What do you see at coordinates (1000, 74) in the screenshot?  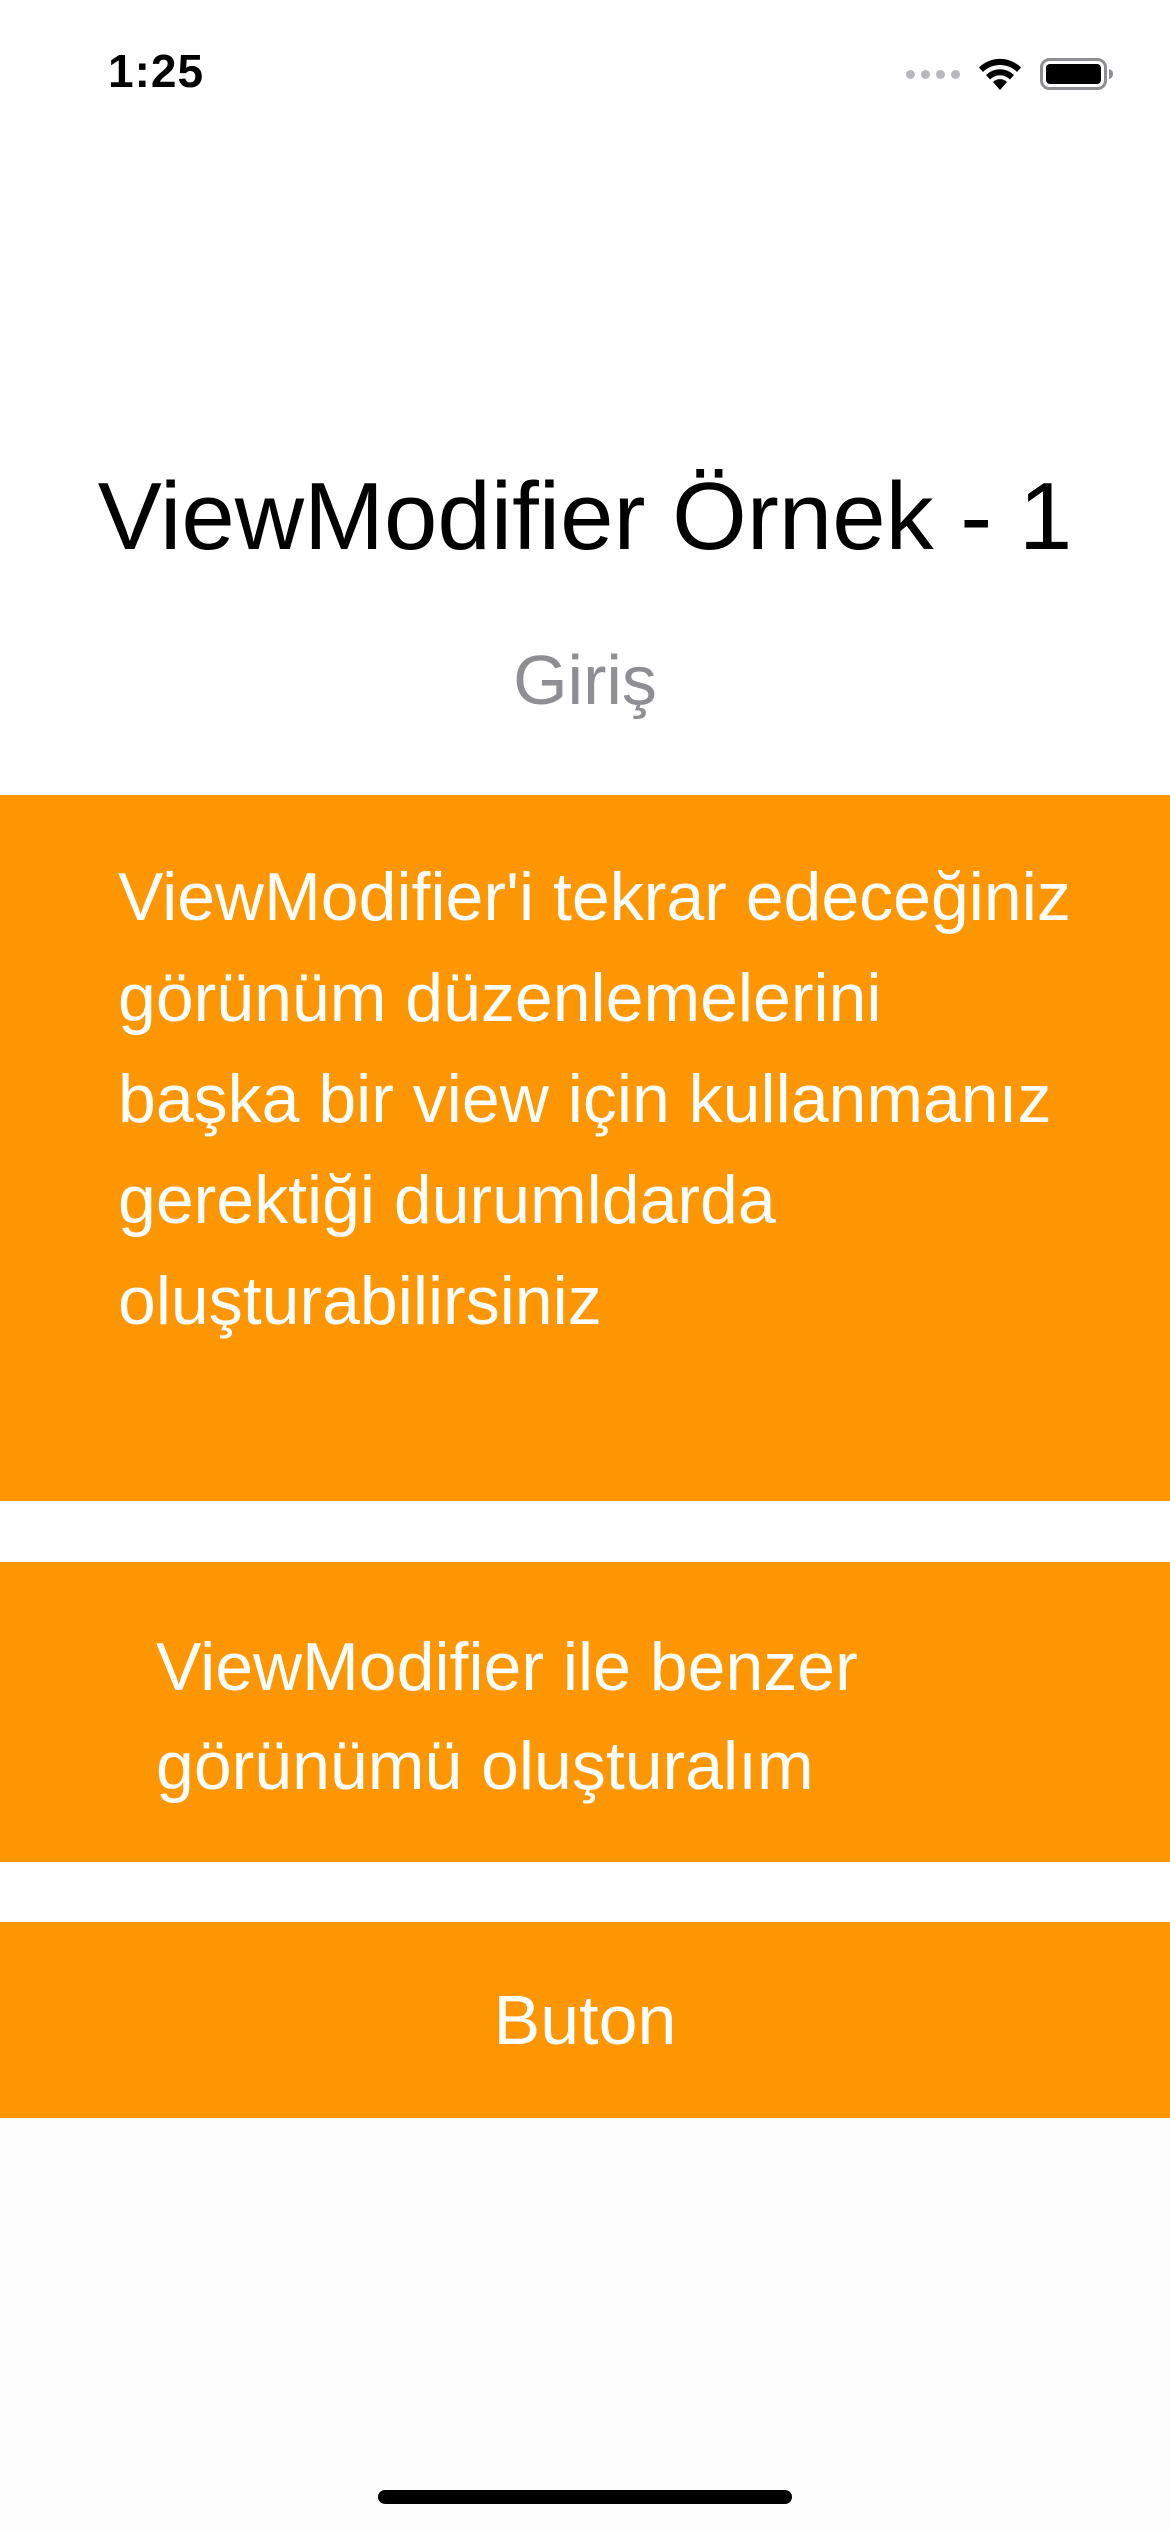 I see `wifi-icon` at bounding box center [1000, 74].